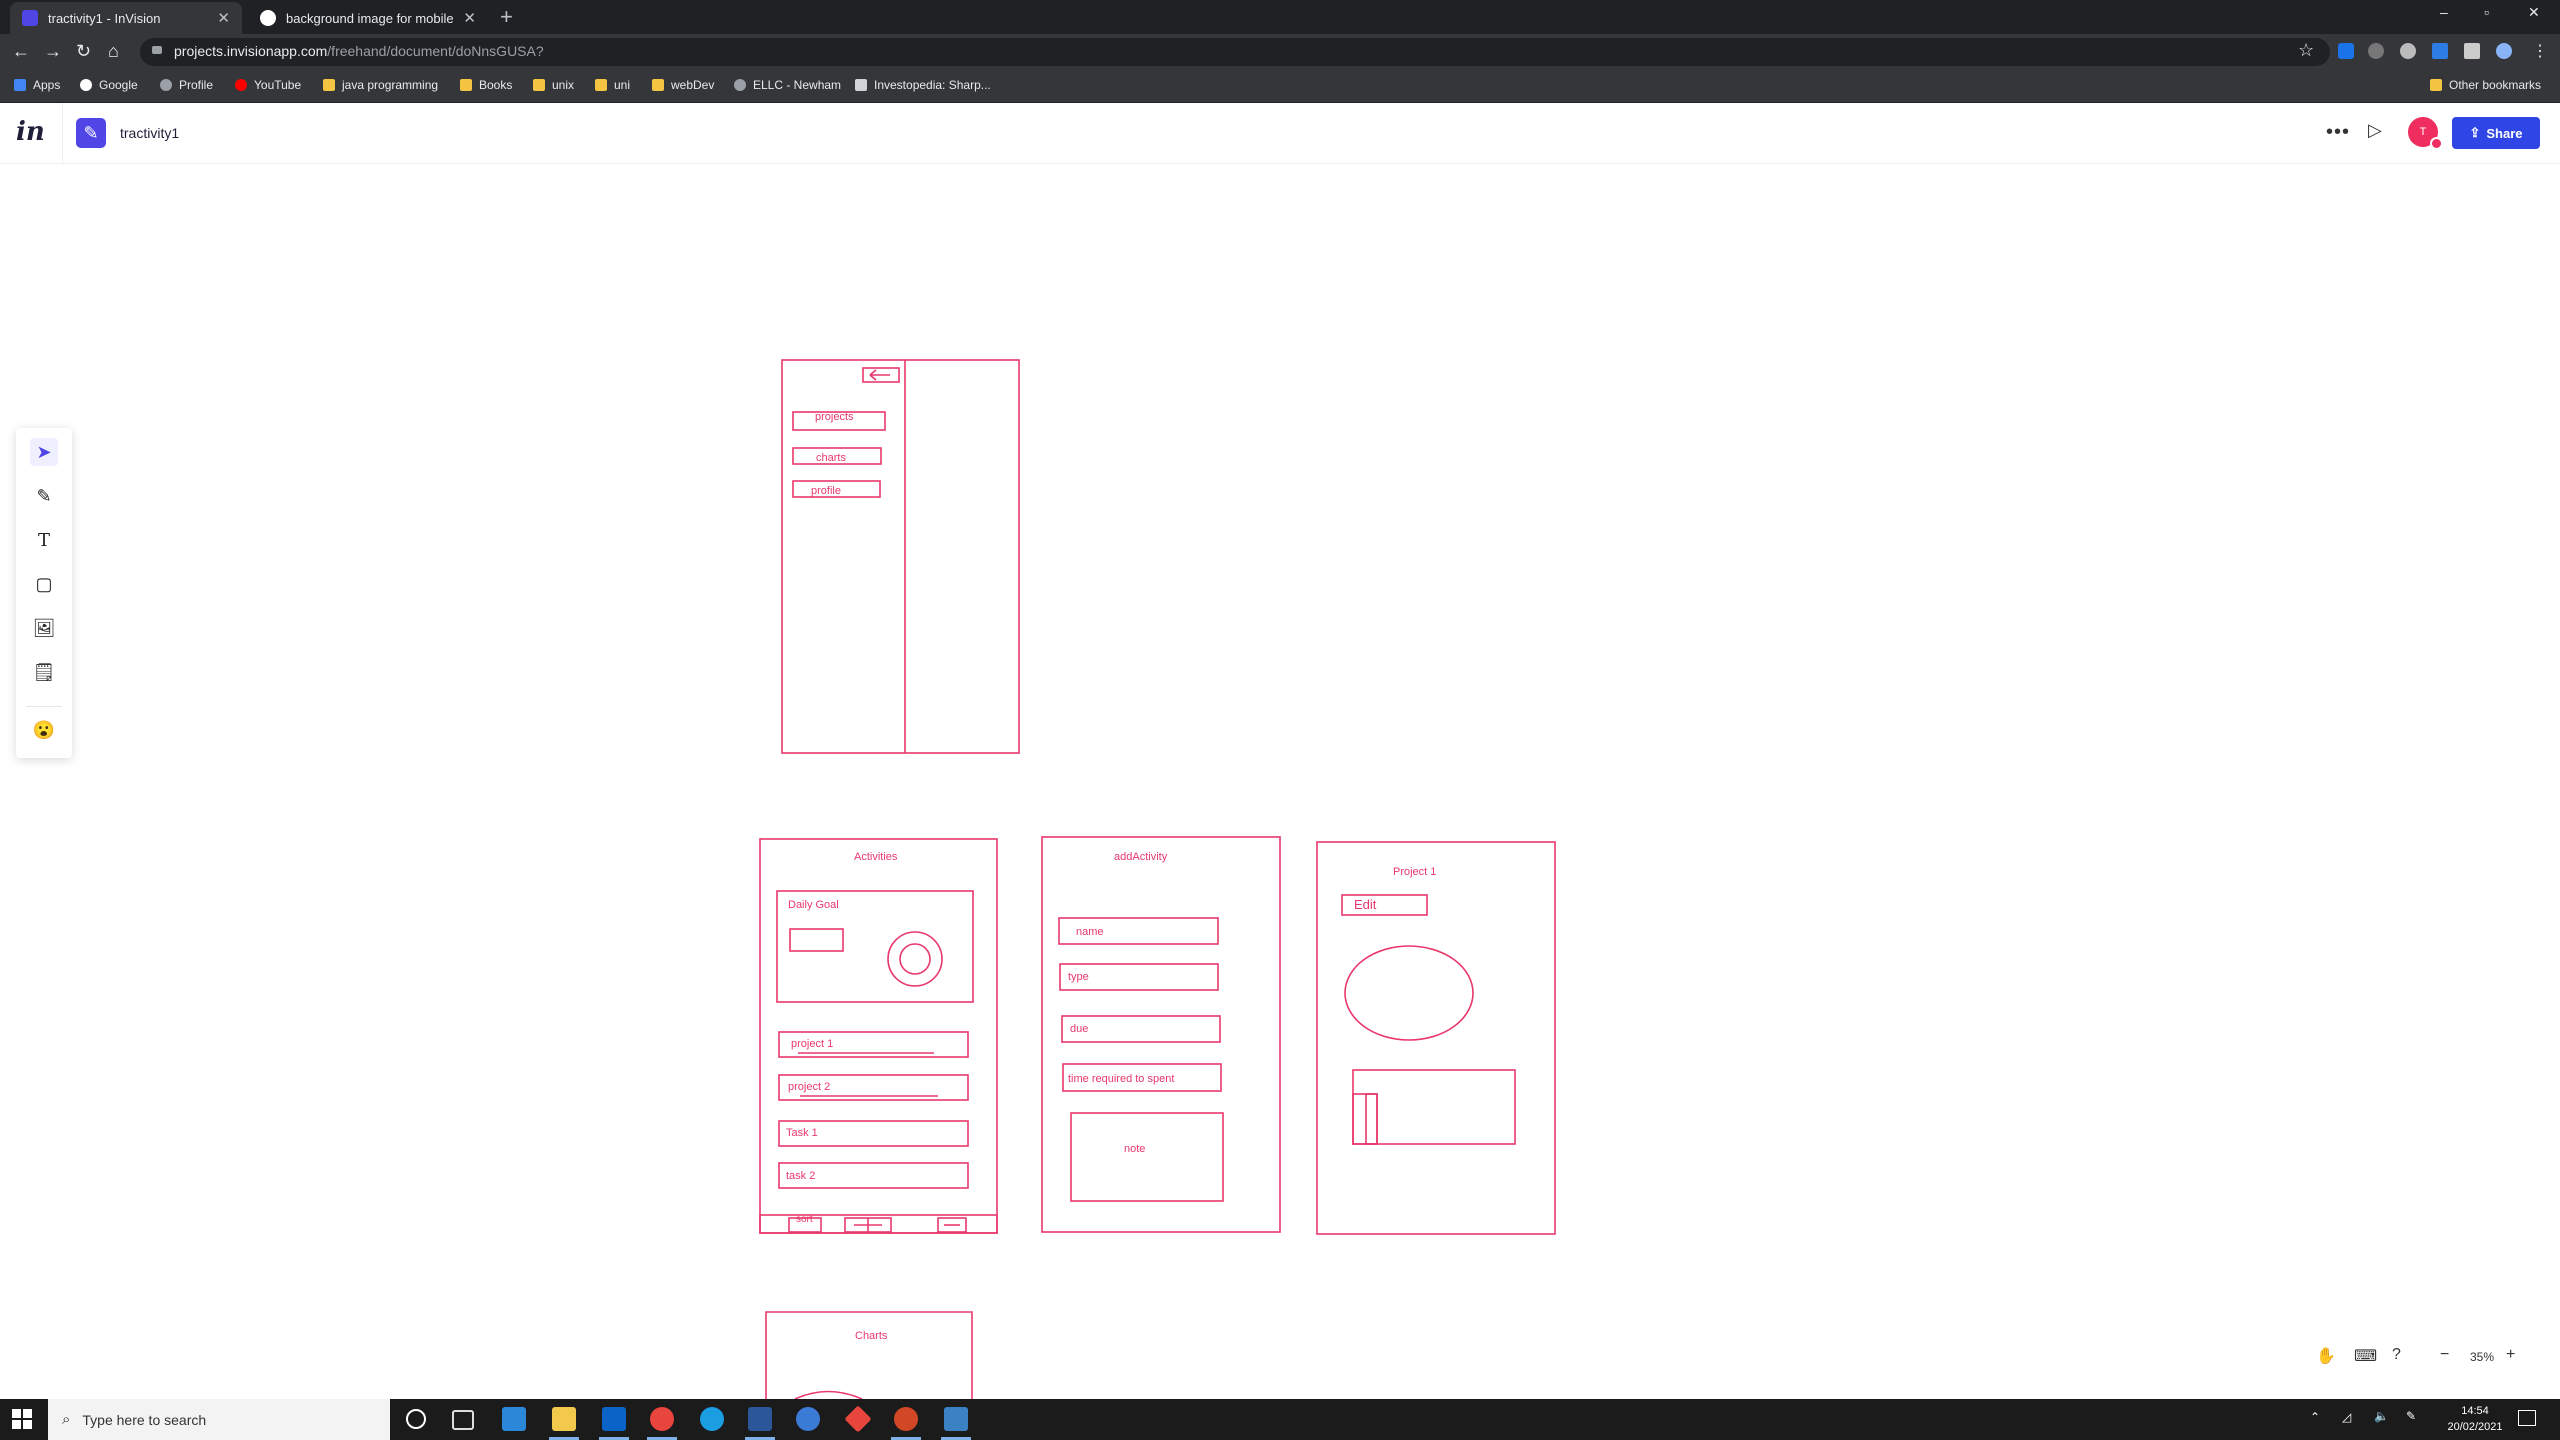 This screenshot has width=2560, height=1440. What do you see at coordinates (812, 1044) in the screenshot?
I see `activity-row-label: project 1` at bounding box center [812, 1044].